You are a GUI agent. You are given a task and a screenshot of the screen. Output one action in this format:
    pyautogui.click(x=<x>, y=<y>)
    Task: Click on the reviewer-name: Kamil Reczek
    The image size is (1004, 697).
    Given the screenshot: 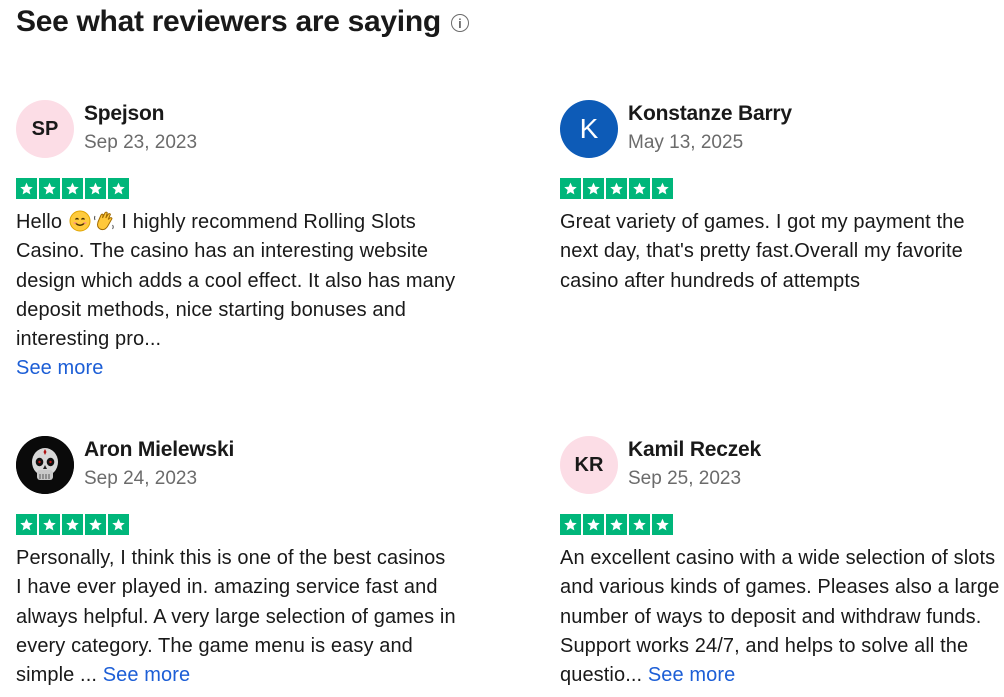 What is the action you would take?
    pyautogui.click(x=694, y=450)
    